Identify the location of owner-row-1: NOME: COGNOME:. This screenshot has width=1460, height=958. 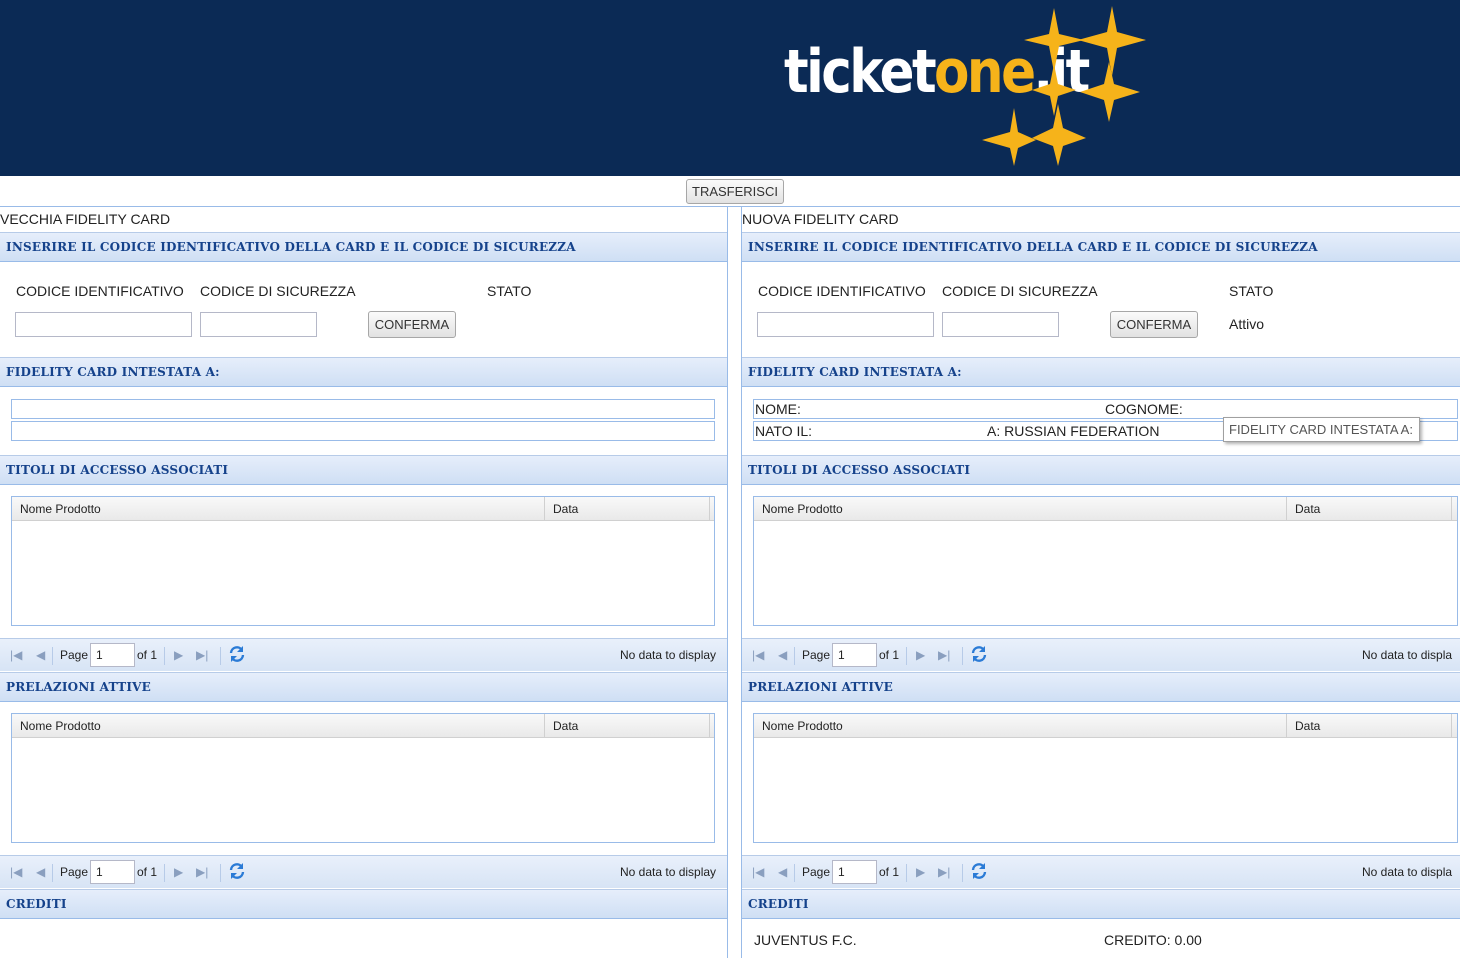
(1105, 409).